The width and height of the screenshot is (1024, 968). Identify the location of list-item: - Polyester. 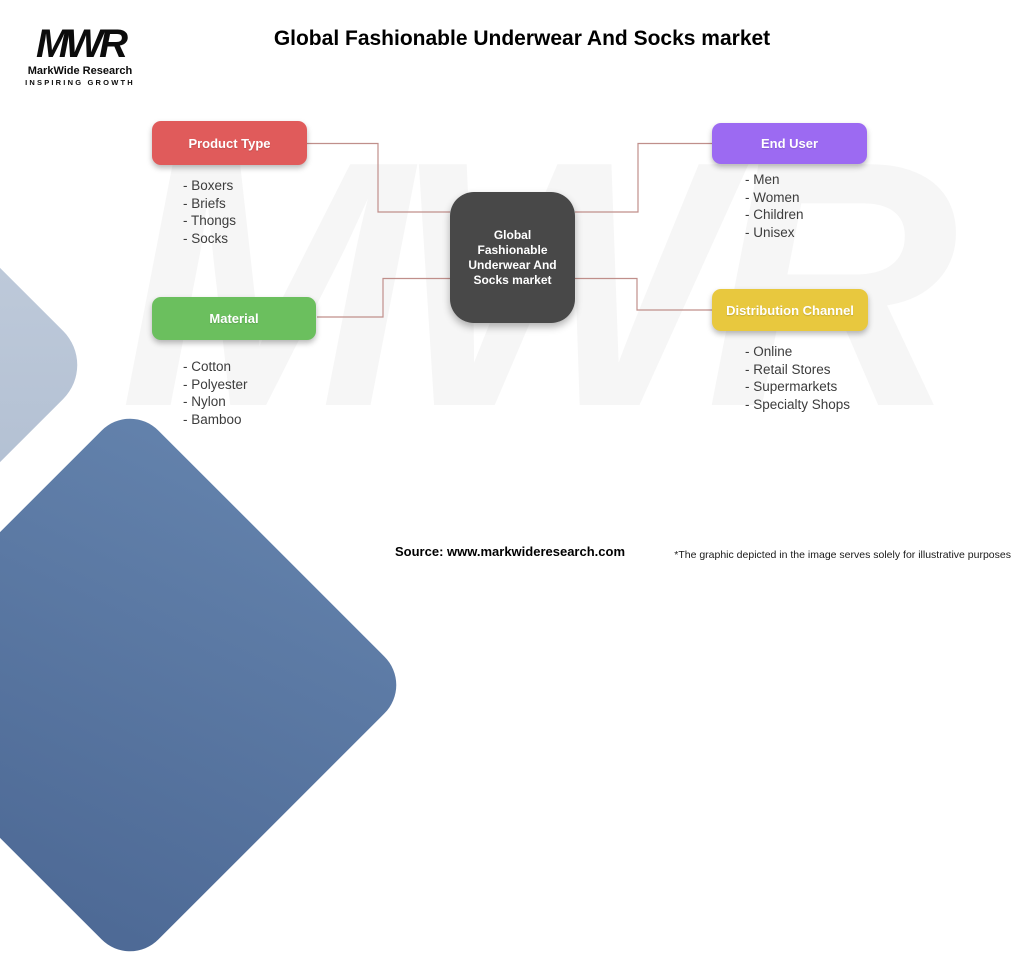
(215, 384).